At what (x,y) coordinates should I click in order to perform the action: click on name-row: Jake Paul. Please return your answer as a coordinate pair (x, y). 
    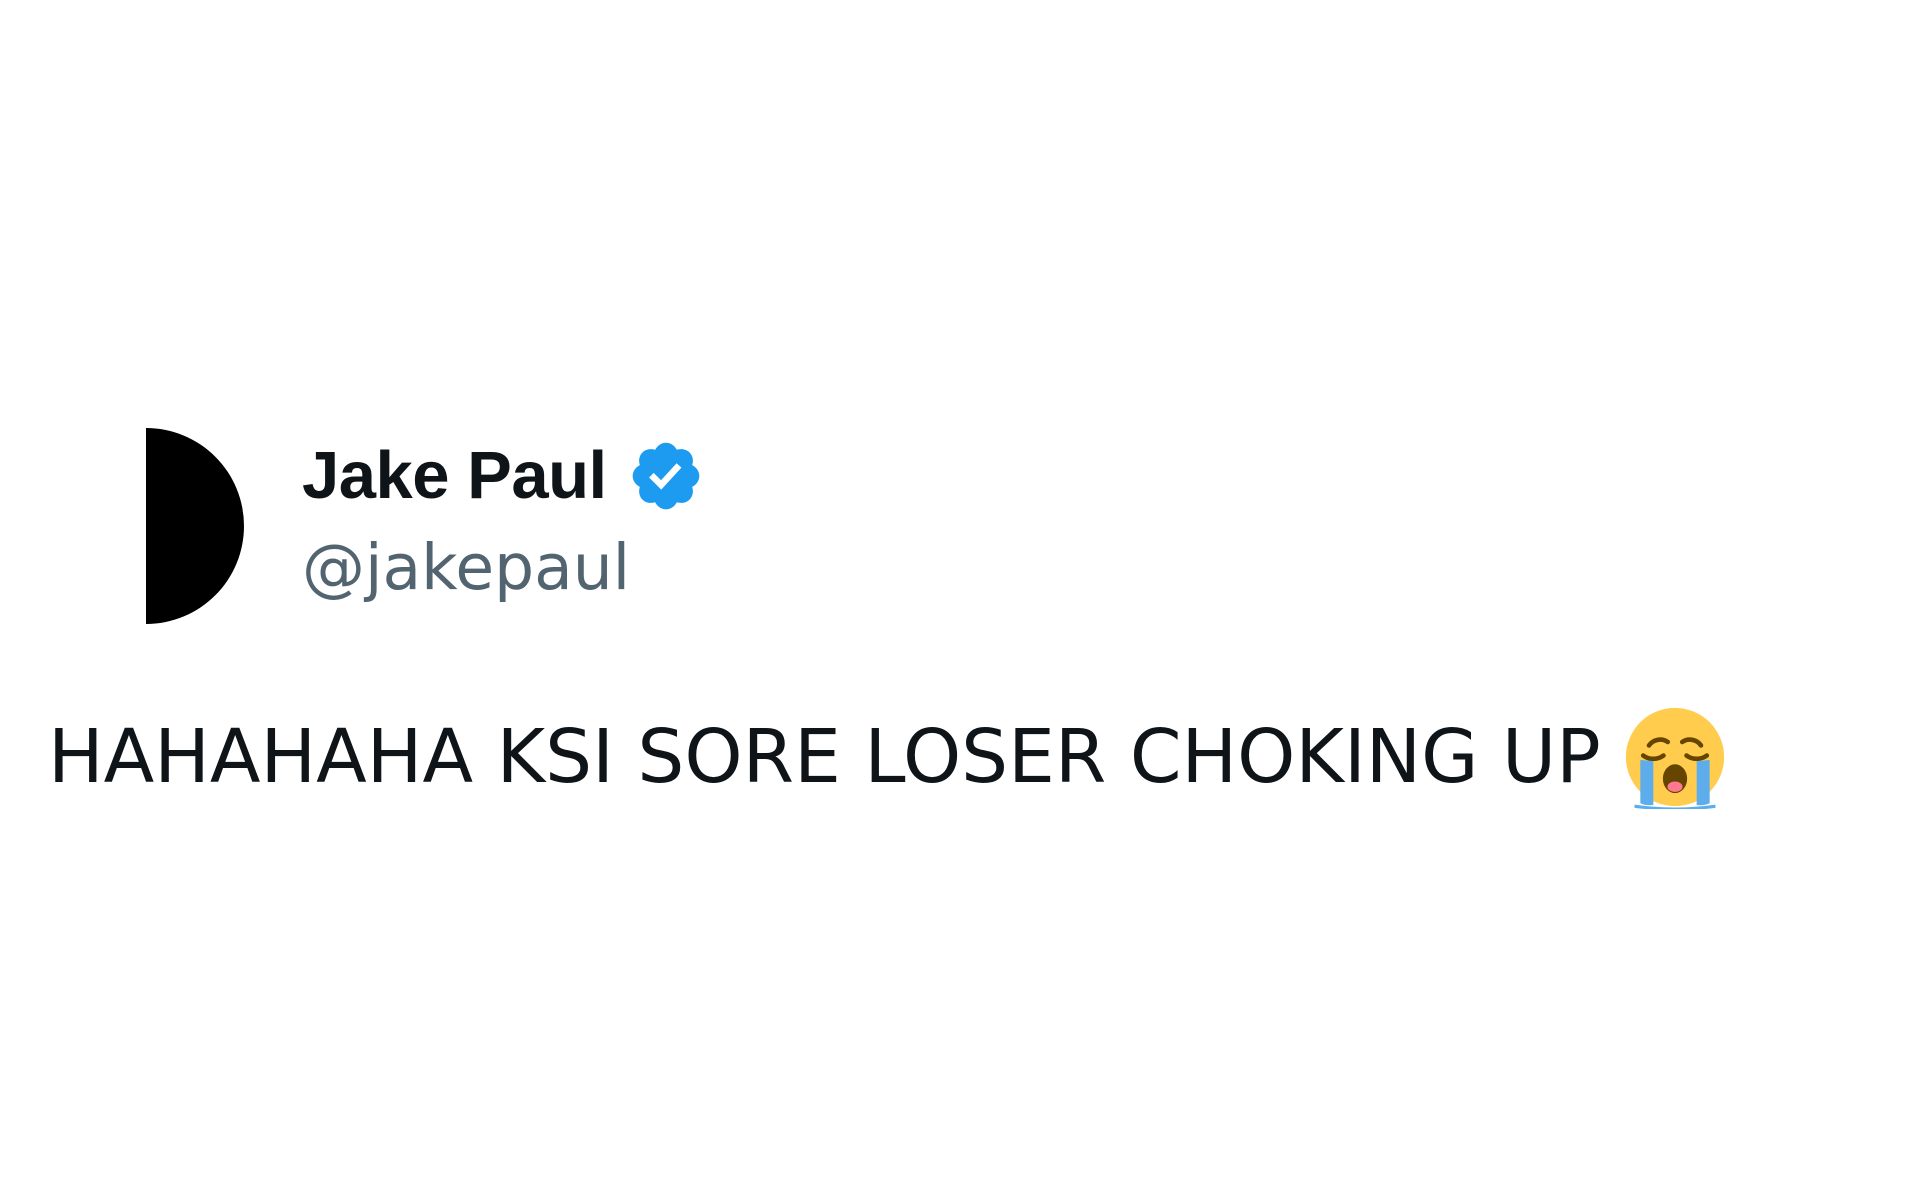
    Looking at the image, I should click on (503, 476).